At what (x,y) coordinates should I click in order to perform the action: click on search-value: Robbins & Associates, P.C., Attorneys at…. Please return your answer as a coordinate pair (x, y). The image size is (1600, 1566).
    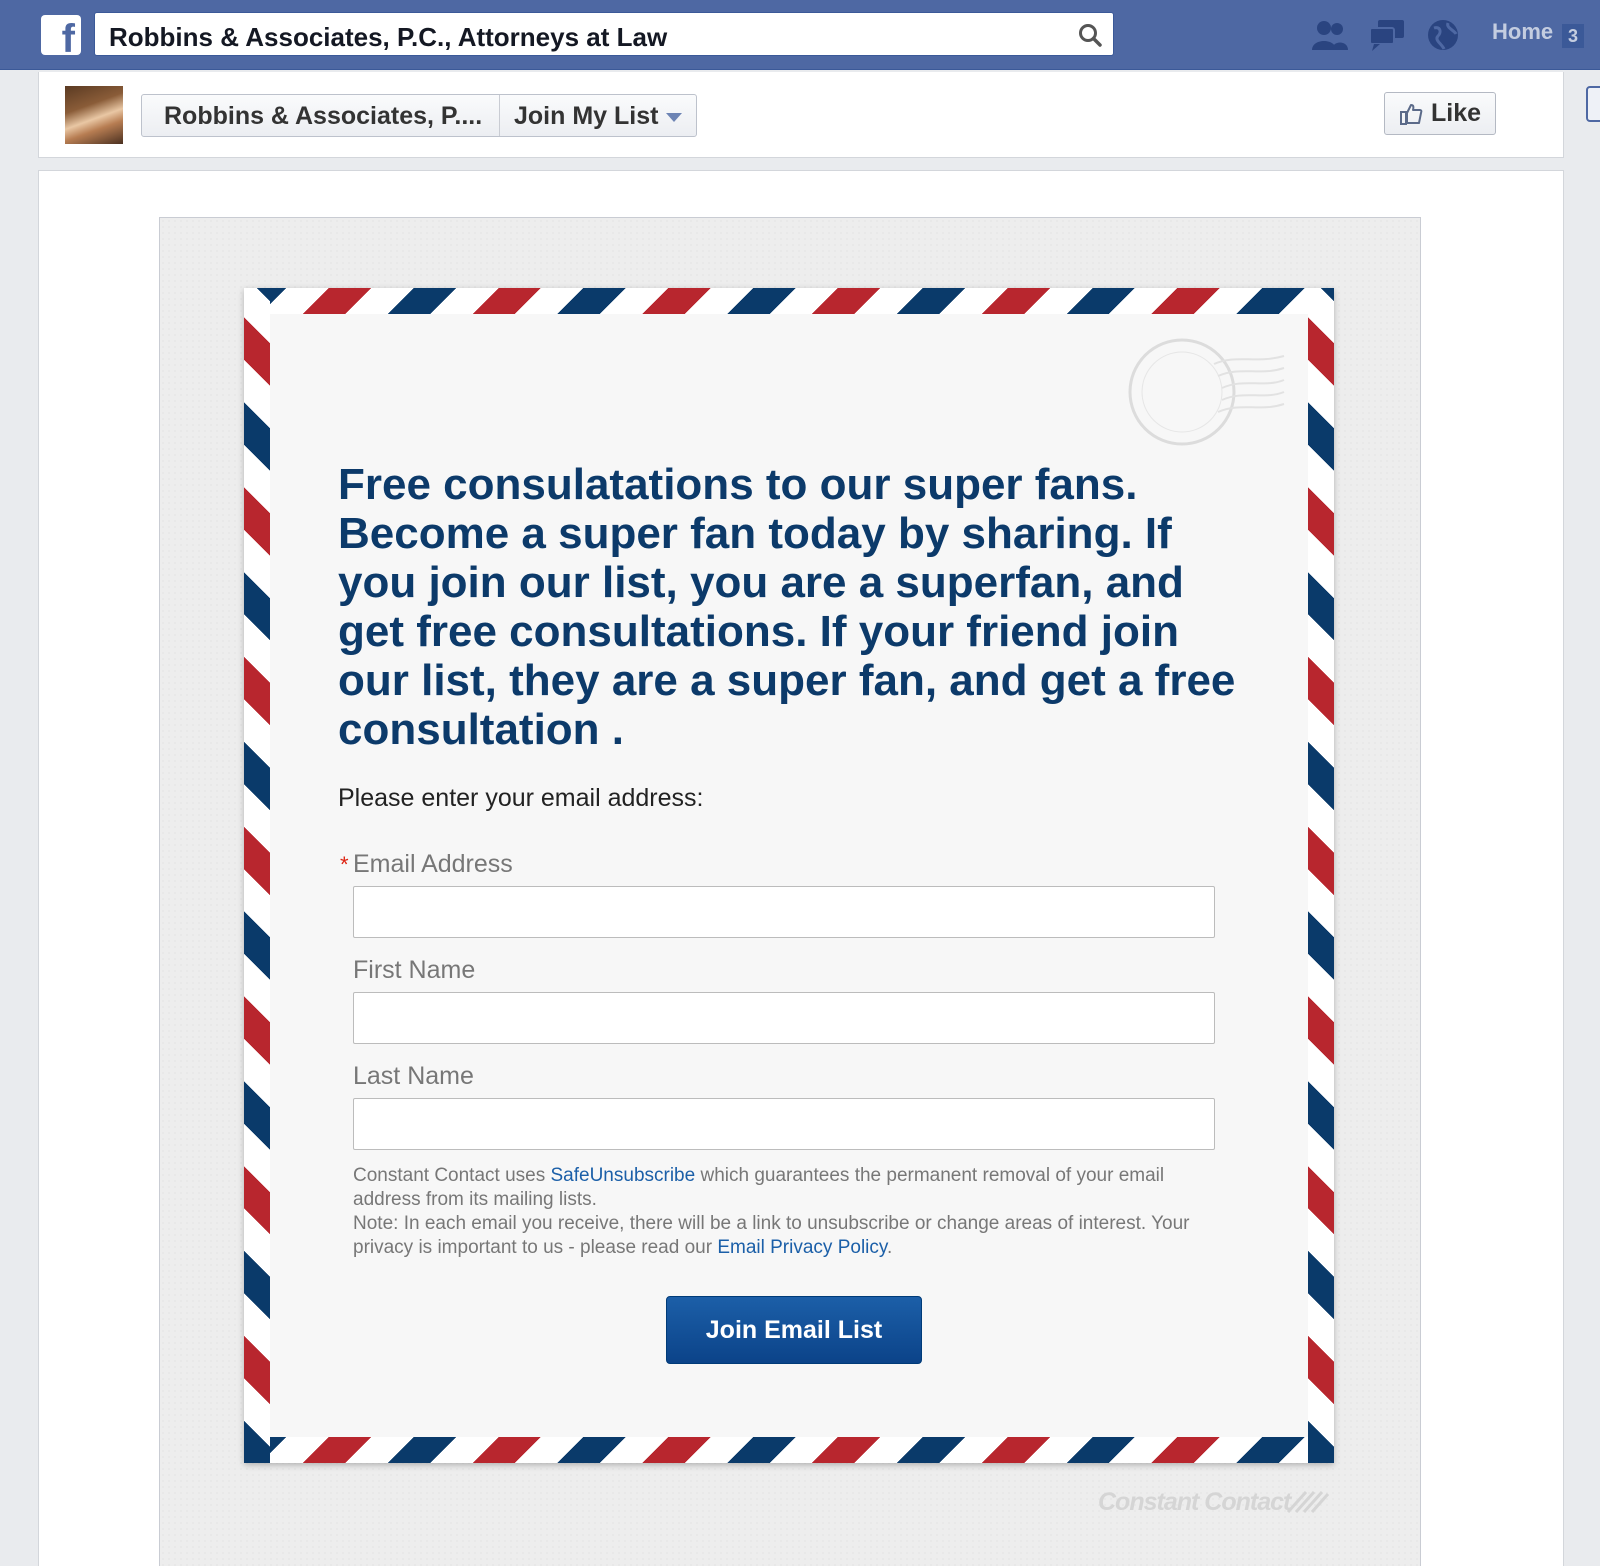
    Looking at the image, I should click on (388, 37).